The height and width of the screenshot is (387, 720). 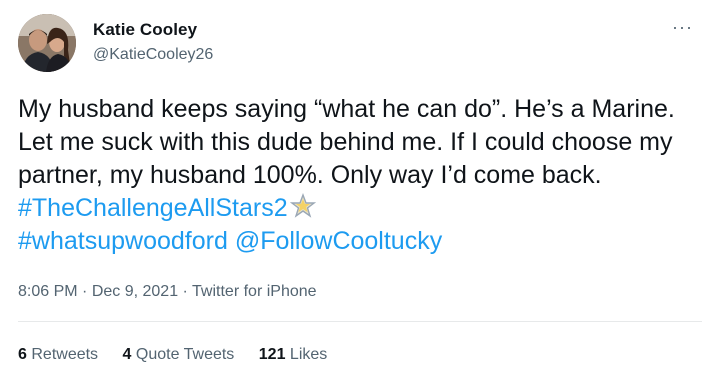 What do you see at coordinates (153, 208) in the screenshot?
I see `hashtag-link: #TheChallengeAllStars2` at bounding box center [153, 208].